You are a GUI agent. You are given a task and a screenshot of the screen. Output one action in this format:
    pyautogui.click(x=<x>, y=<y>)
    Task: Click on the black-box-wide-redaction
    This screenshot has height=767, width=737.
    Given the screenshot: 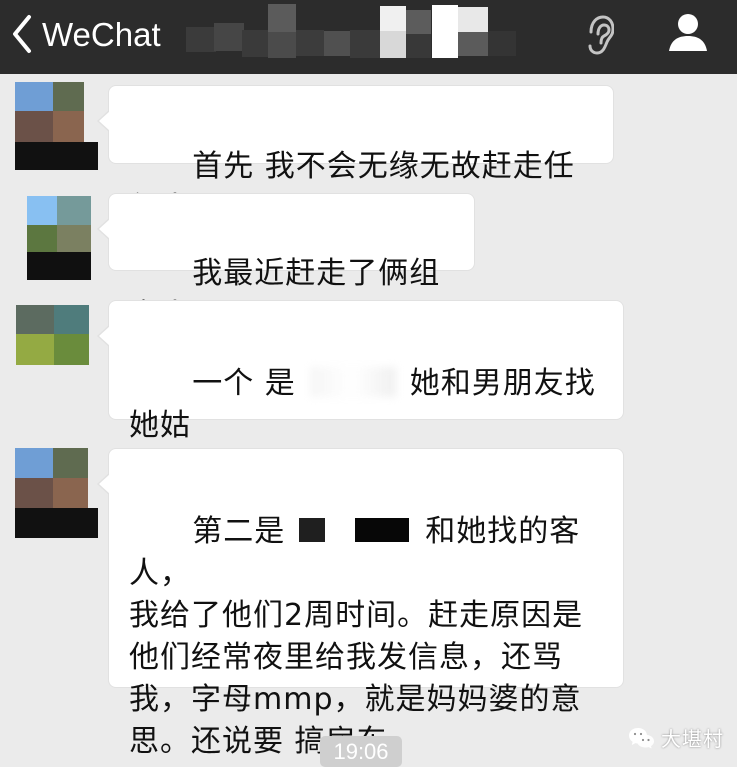 What is the action you would take?
    pyautogui.click(x=382, y=529)
    